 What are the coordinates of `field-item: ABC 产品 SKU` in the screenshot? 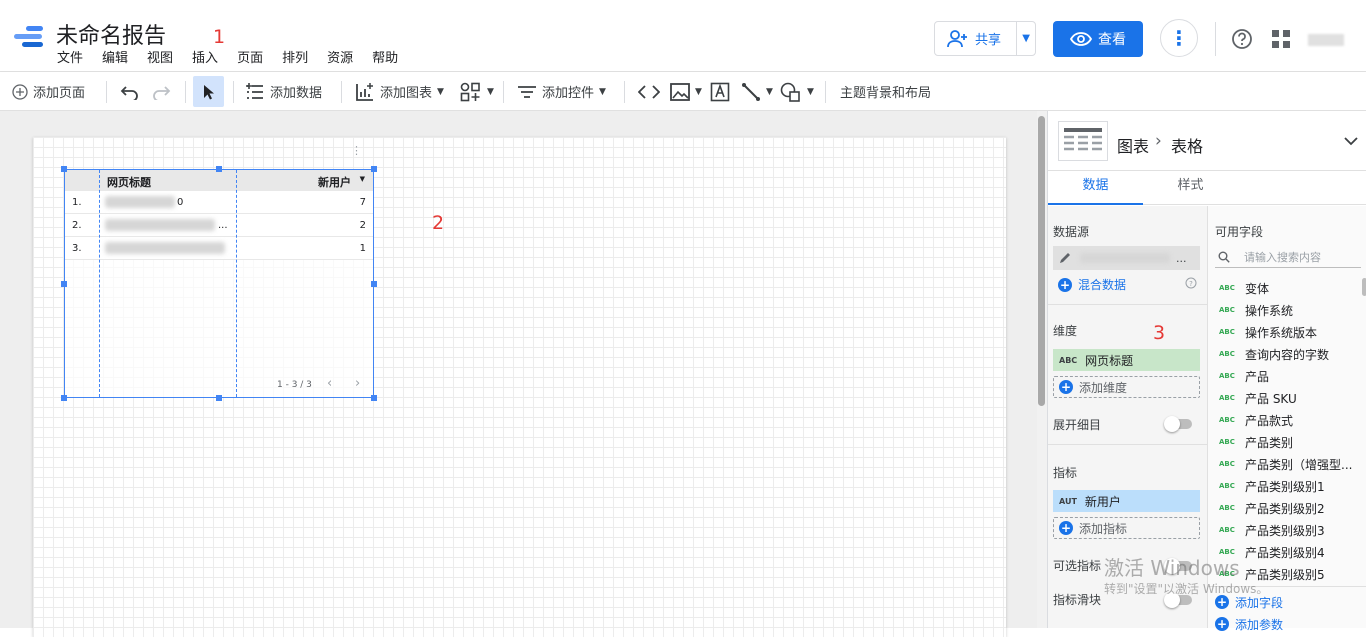 It's located at (1258, 398).